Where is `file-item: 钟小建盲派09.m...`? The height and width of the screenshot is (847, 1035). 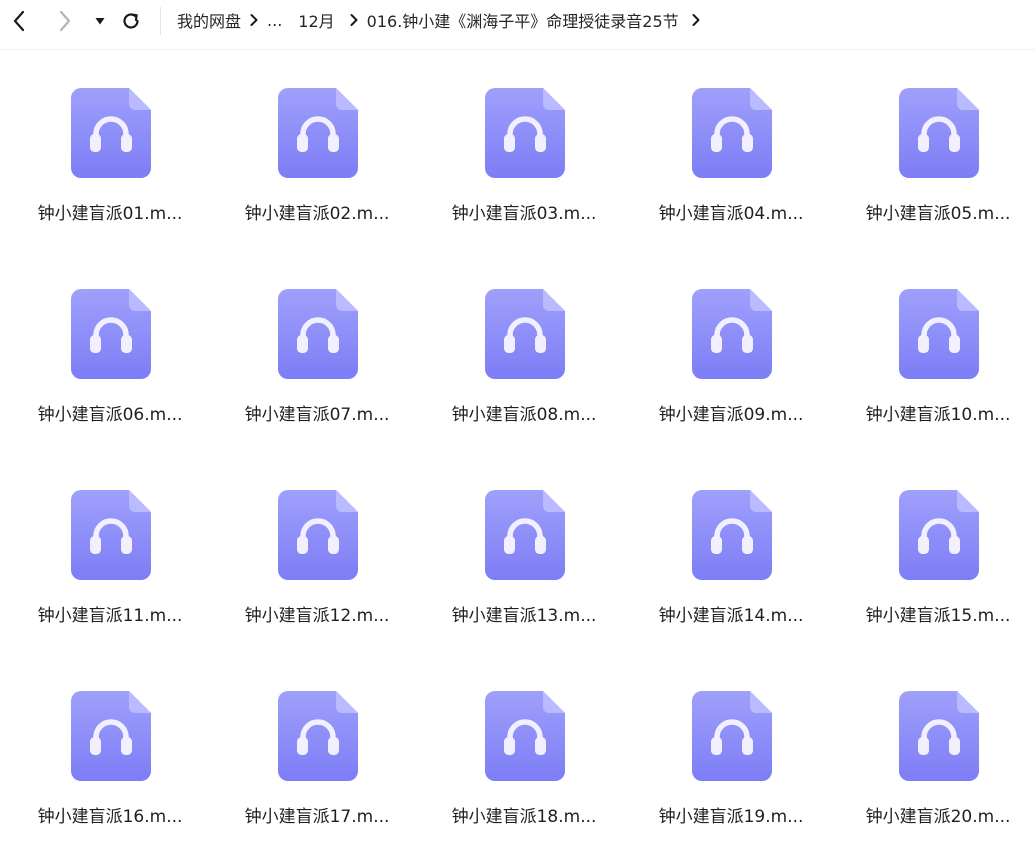
file-item: 钟小建盲派09.m... is located at coordinates (731, 338).